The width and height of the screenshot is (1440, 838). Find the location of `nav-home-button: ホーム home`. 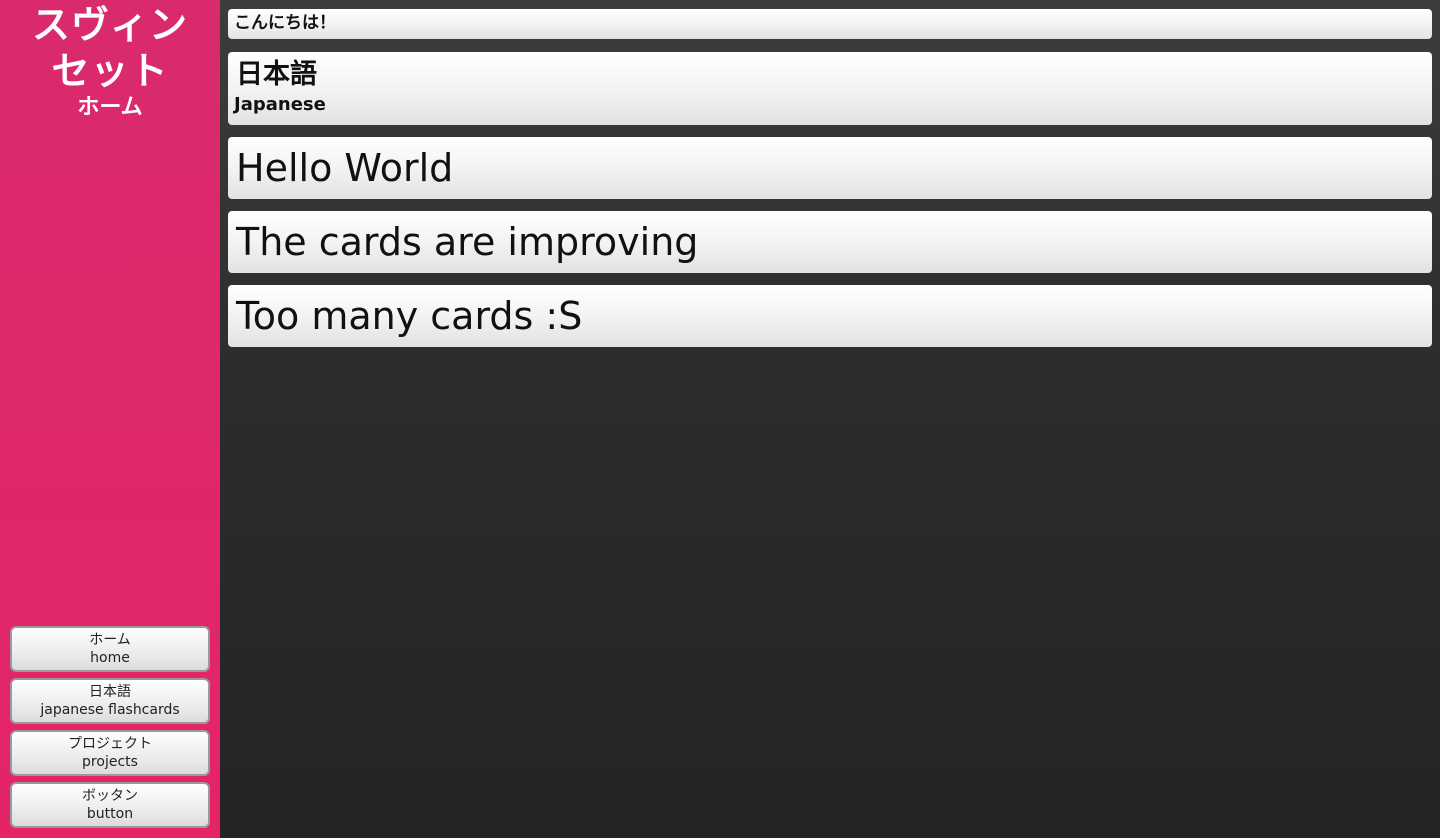

nav-home-button: ホーム home is located at coordinates (110, 649).